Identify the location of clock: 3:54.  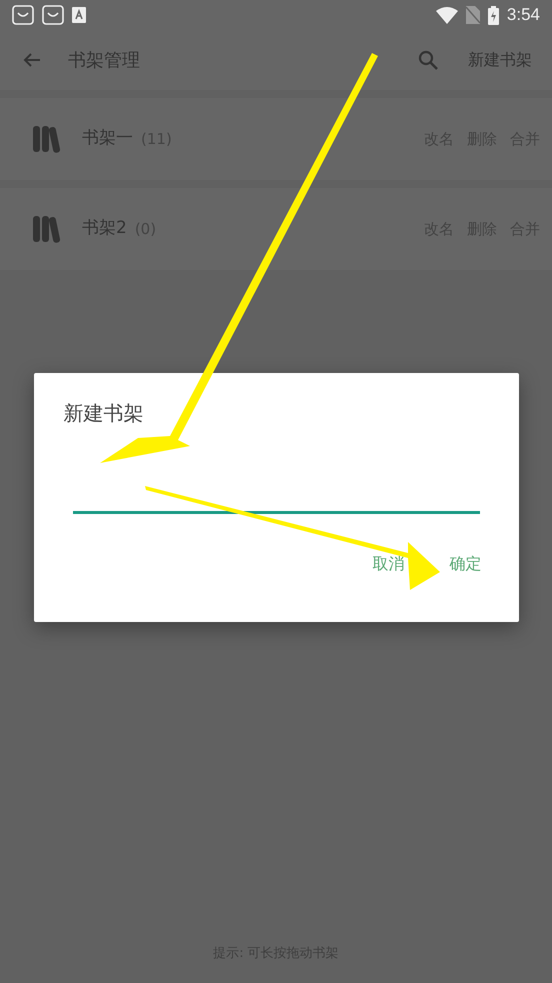
(523, 15).